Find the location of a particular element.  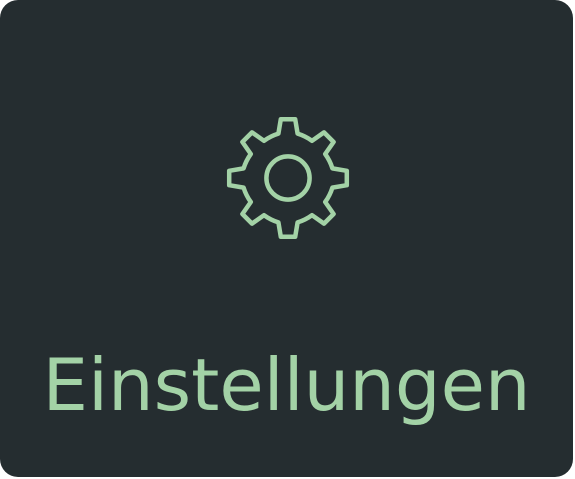

gear-icon-graphic is located at coordinates (288, 178).